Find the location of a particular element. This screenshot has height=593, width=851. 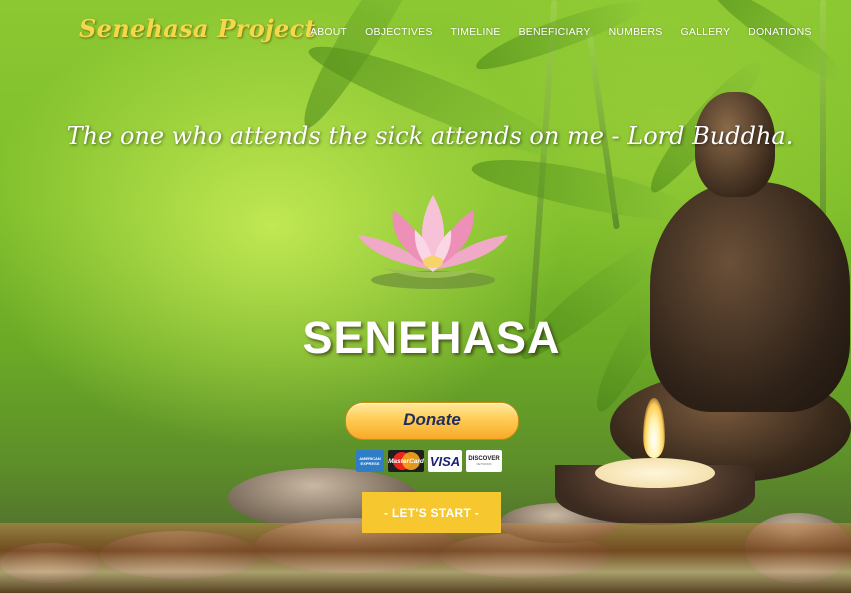

visa-card-icon: VISA is located at coordinates (445, 461).